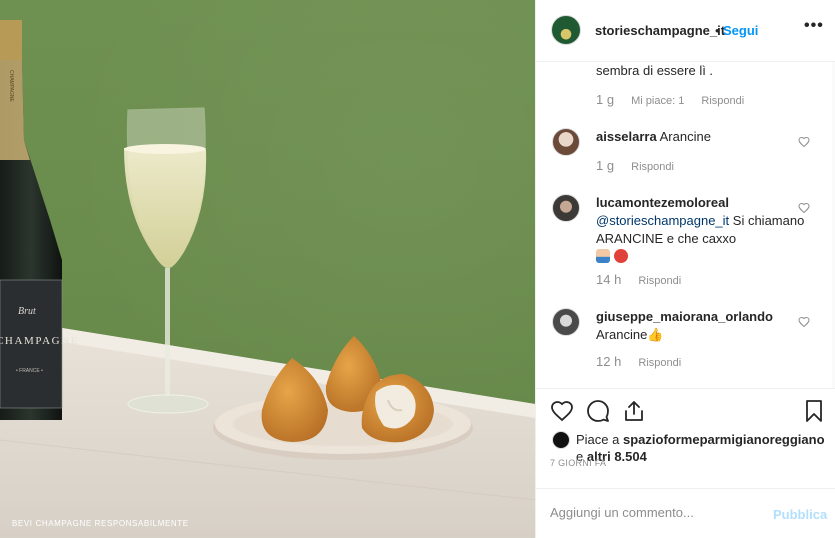 This screenshot has height=538, width=835. What do you see at coordinates (662, 202) in the screenshot?
I see `comment-username: lucamontezemoloreal` at bounding box center [662, 202].